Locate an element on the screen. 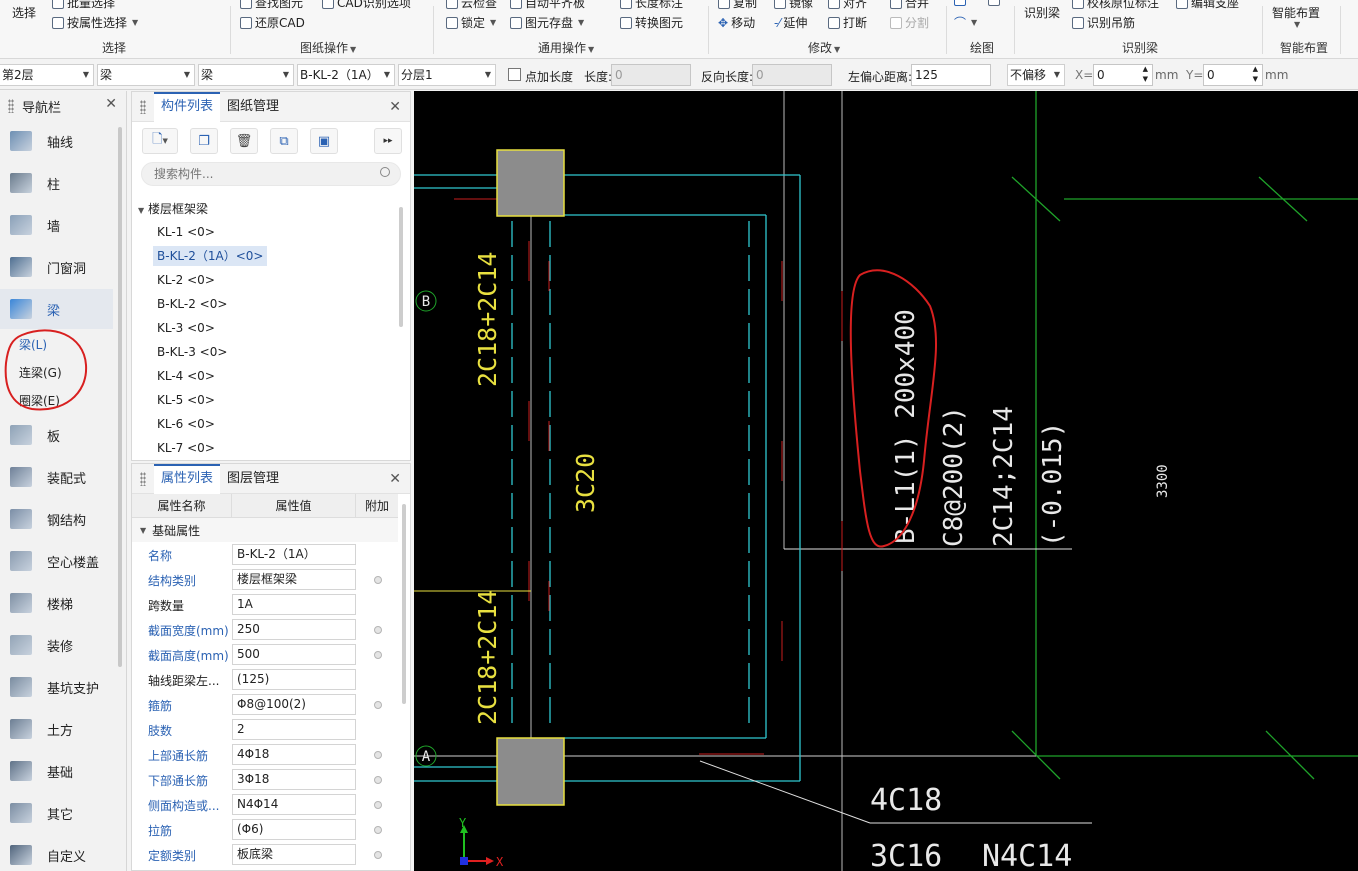 The width and height of the screenshot is (1358, 871). line-draw-button is located at coordinates (960, 3).